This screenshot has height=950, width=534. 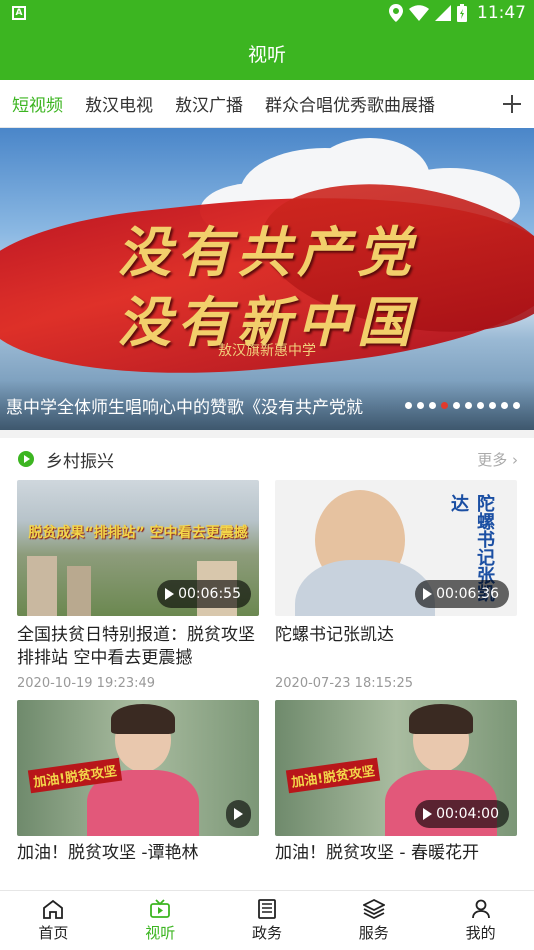 I want to click on thumbnail-headline: 加油!脱贫攻坚, so click(x=333, y=775).